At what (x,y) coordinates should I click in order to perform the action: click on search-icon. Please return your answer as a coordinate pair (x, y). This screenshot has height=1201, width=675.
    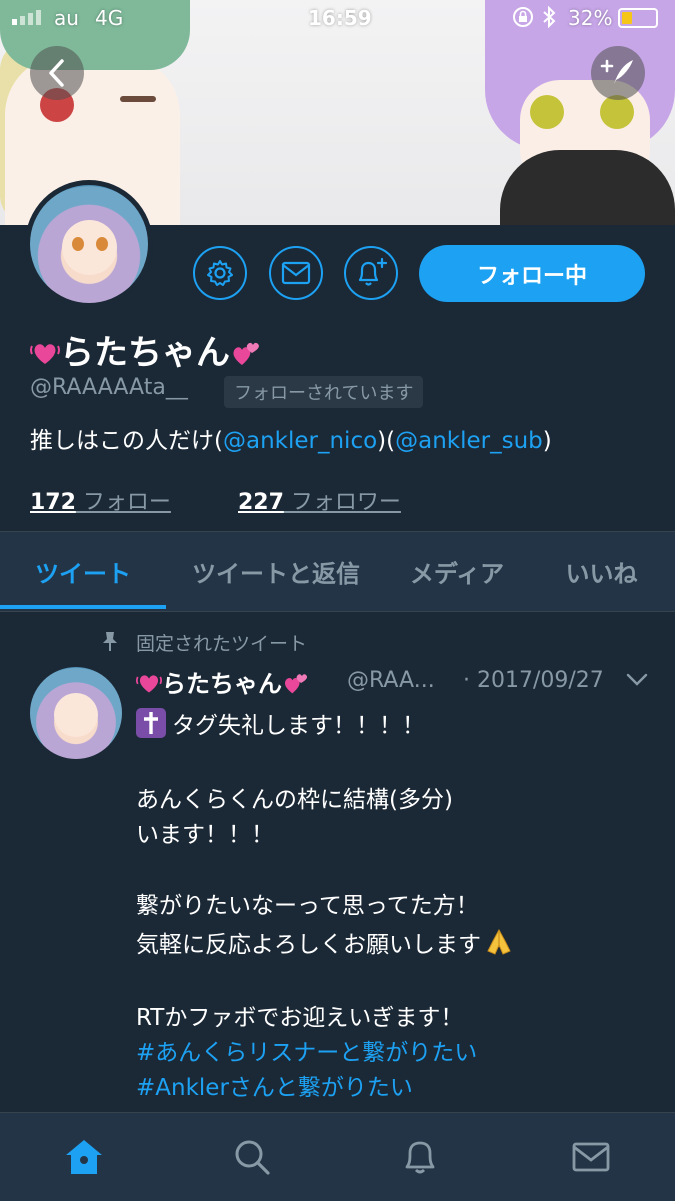
    Looking at the image, I should click on (252, 1157).